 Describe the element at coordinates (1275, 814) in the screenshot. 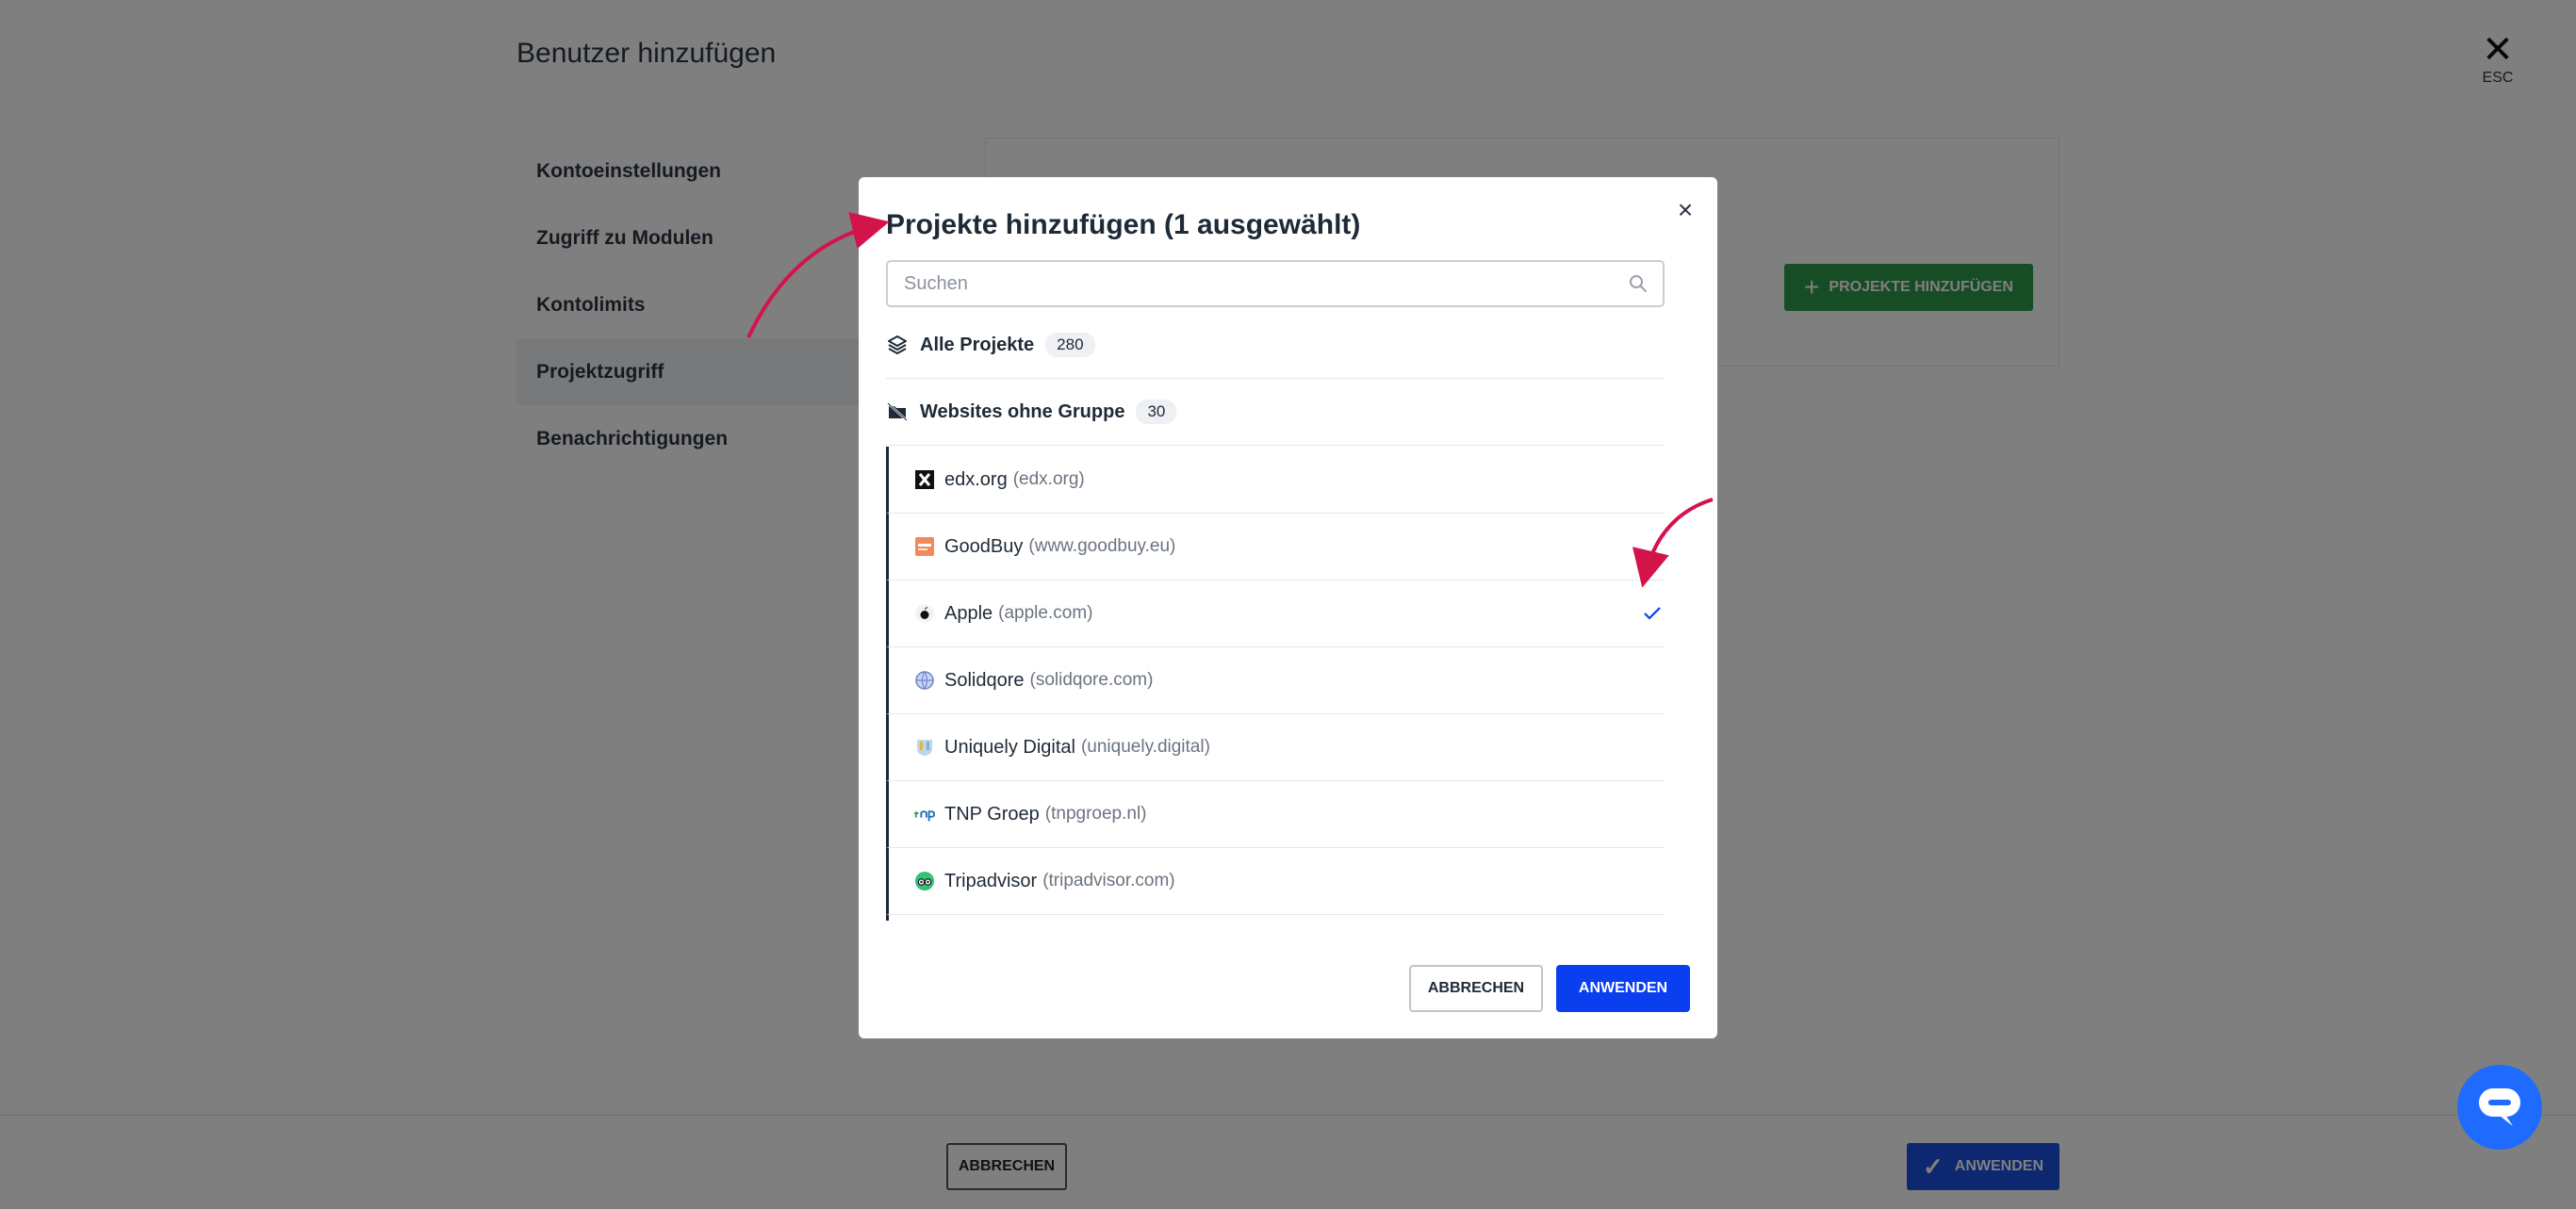

I see `project-item-tnp-groep: TNP Groep (tnpgroep.nl)` at that location.